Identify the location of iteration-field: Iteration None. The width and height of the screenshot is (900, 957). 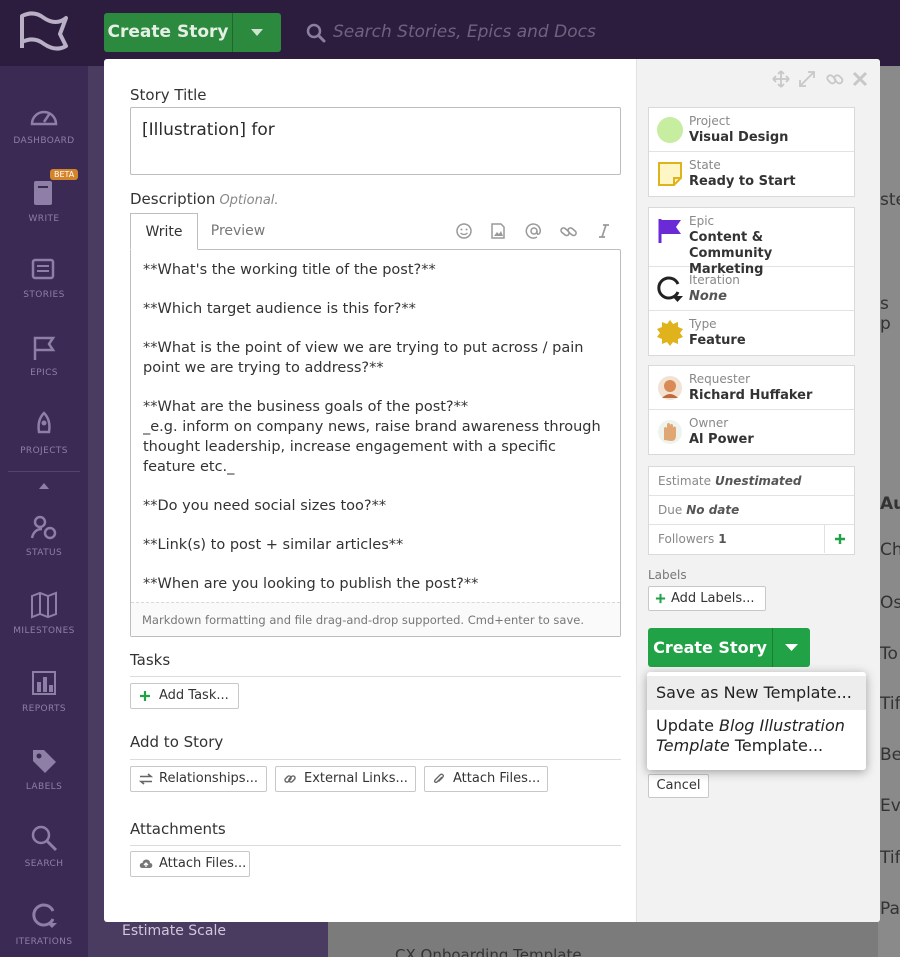
(751, 289).